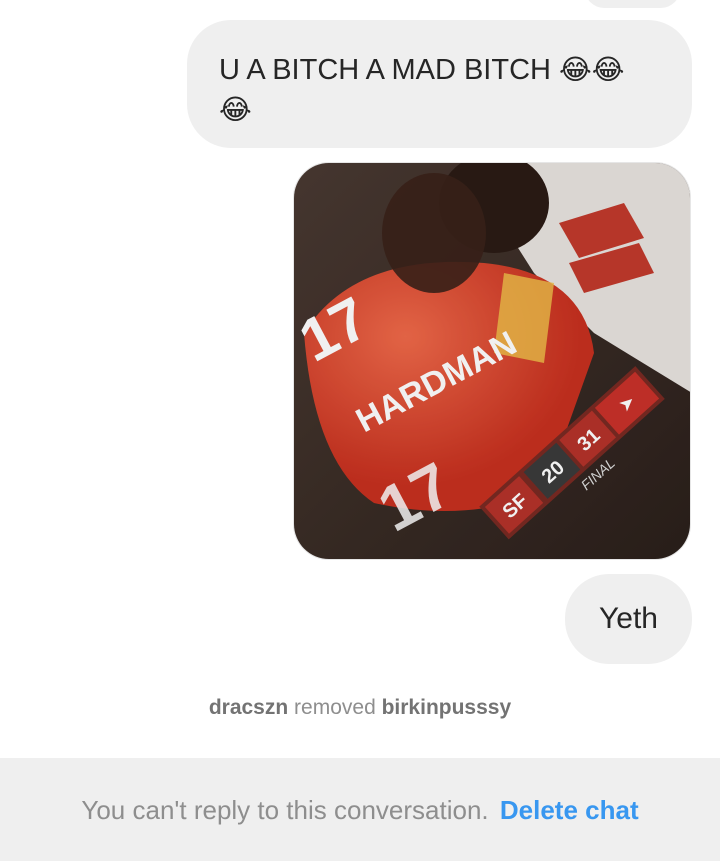 Image resolution: width=720 pixels, height=861 pixels. What do you see at coordinates (248, 707) in the screenshot?
I see `actor-username: dracszn` at bounding box center [248, 707].